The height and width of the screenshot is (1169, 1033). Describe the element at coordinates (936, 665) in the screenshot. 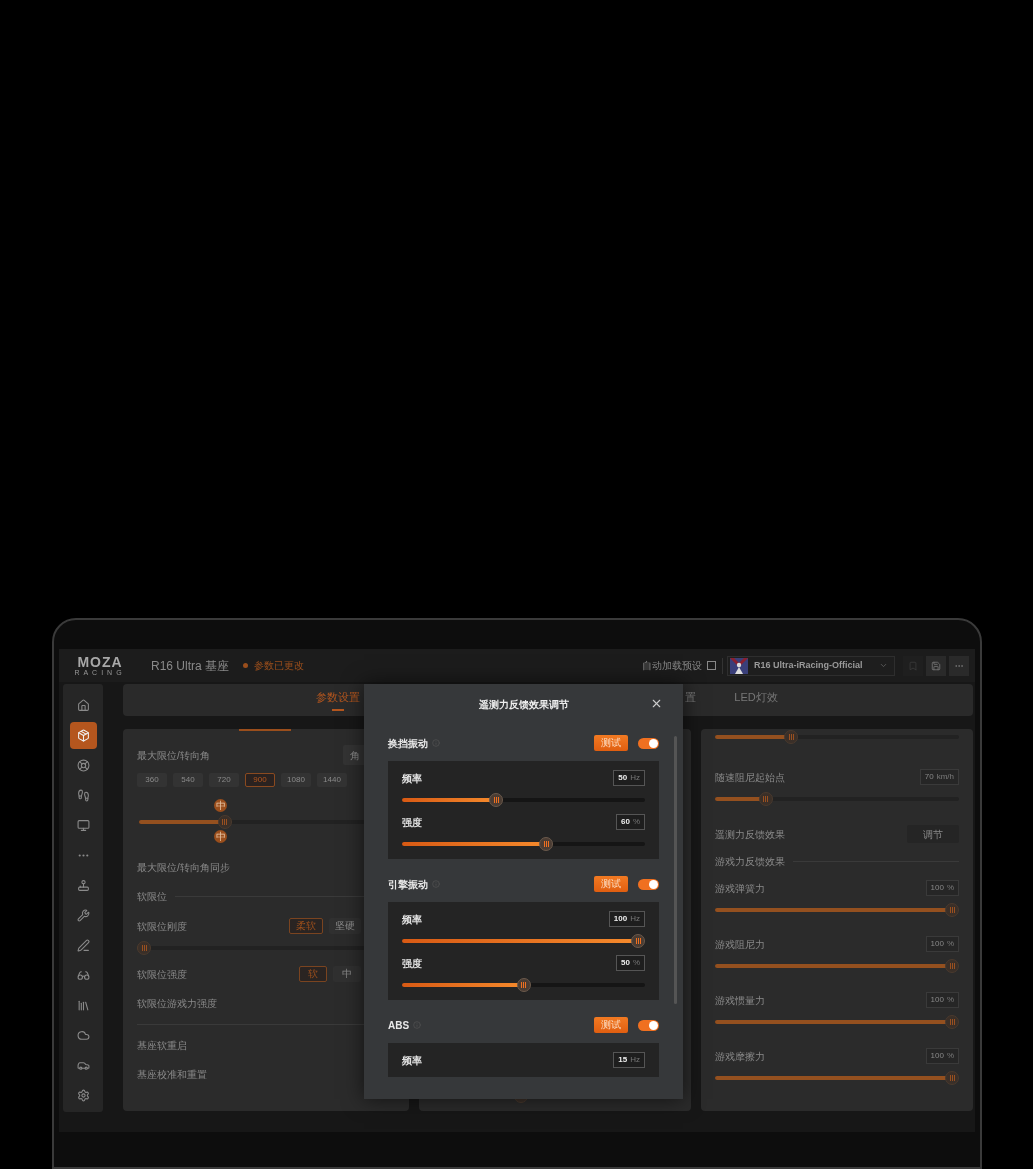

I see `save-button` at that location.